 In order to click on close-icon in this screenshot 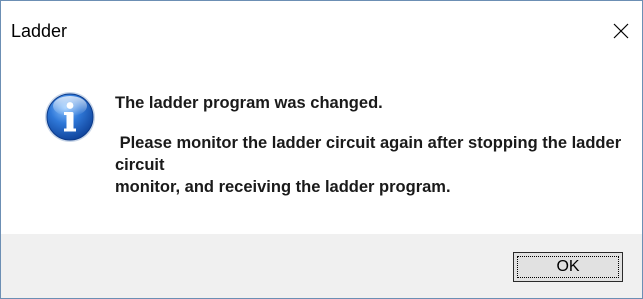, I will do `click(621, 31)`.